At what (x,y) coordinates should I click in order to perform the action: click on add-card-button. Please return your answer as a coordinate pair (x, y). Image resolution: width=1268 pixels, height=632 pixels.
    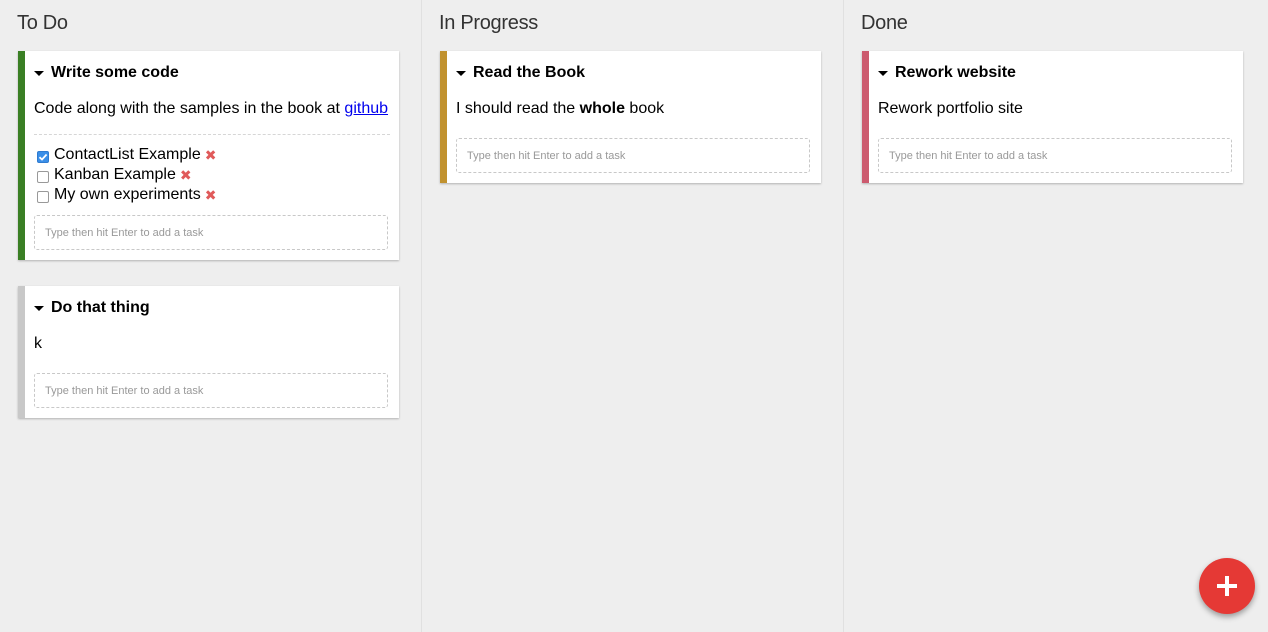
    Looking at the image, I should click on (1227, 586).